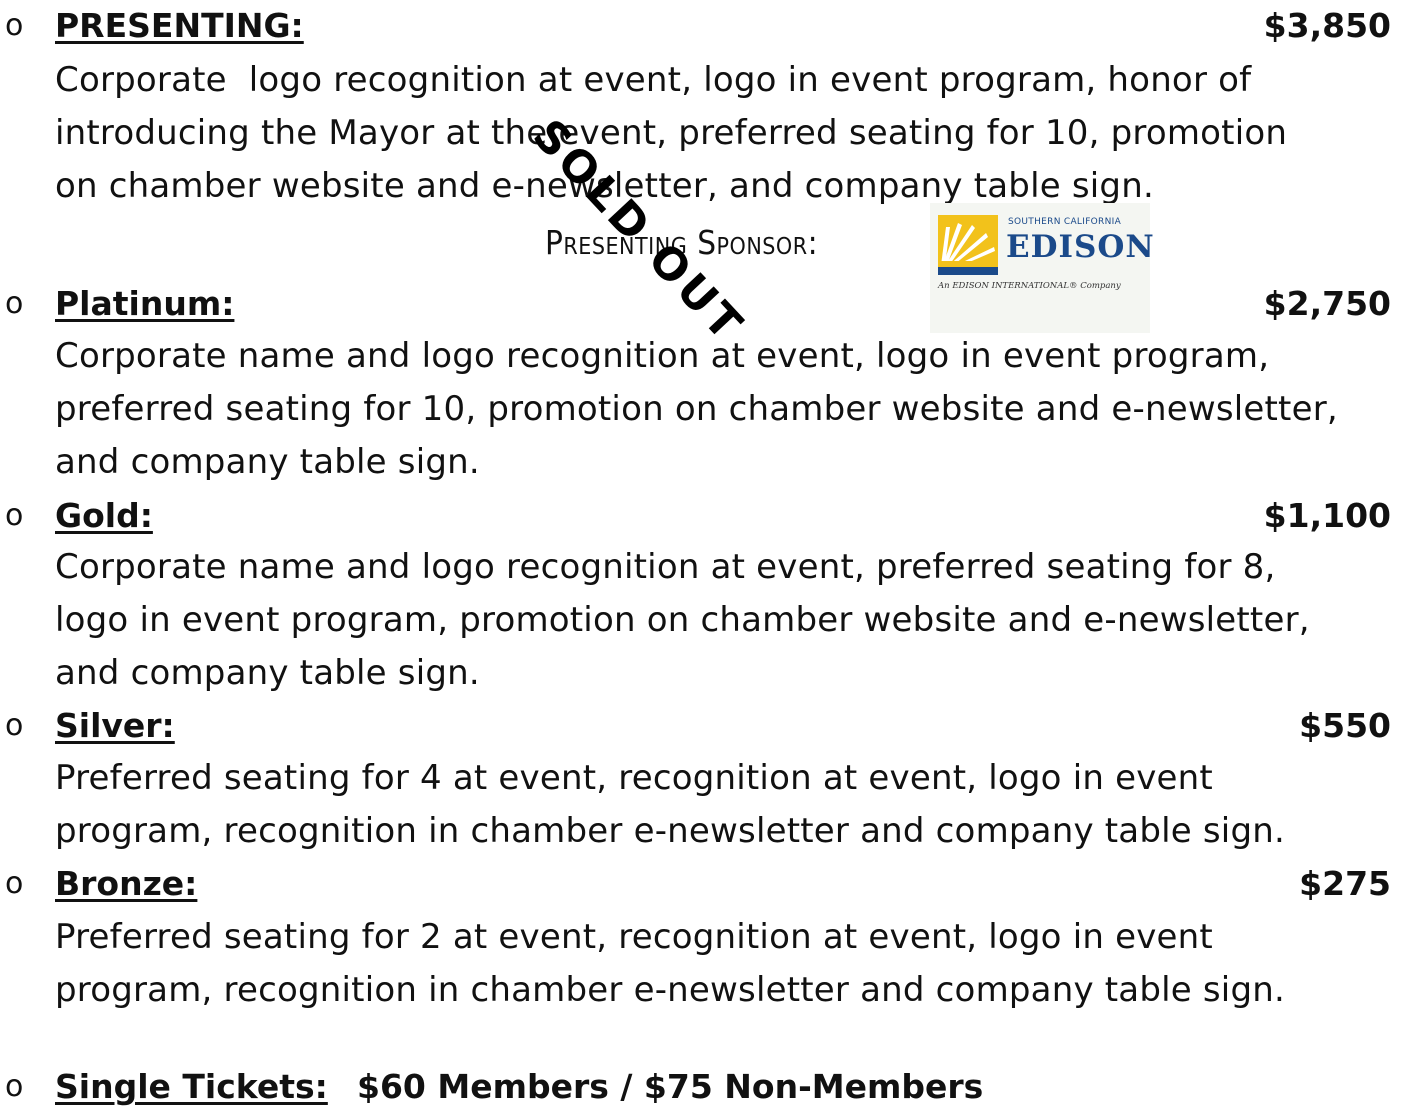 The height and width of the screenshot is (1111, 1411). I want to click on tier-name: Silver:, so click(115, 725).